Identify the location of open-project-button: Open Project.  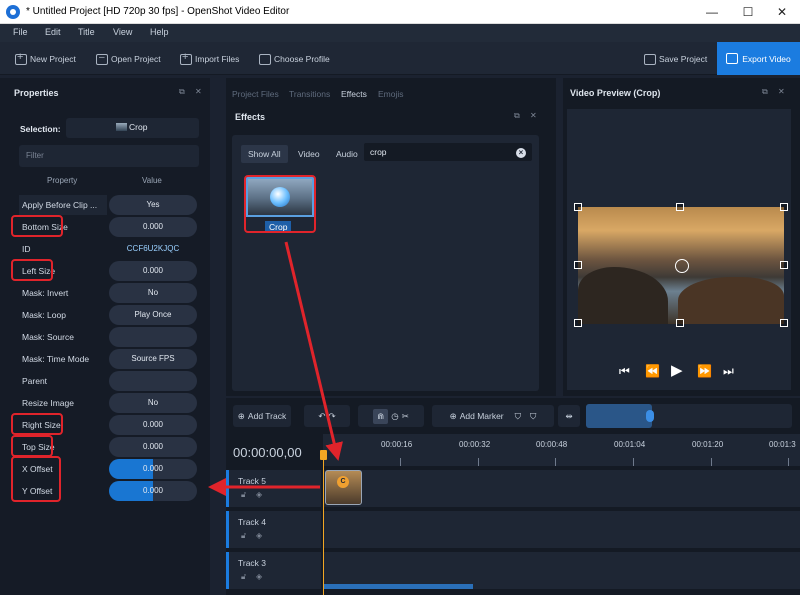
(128, 59).